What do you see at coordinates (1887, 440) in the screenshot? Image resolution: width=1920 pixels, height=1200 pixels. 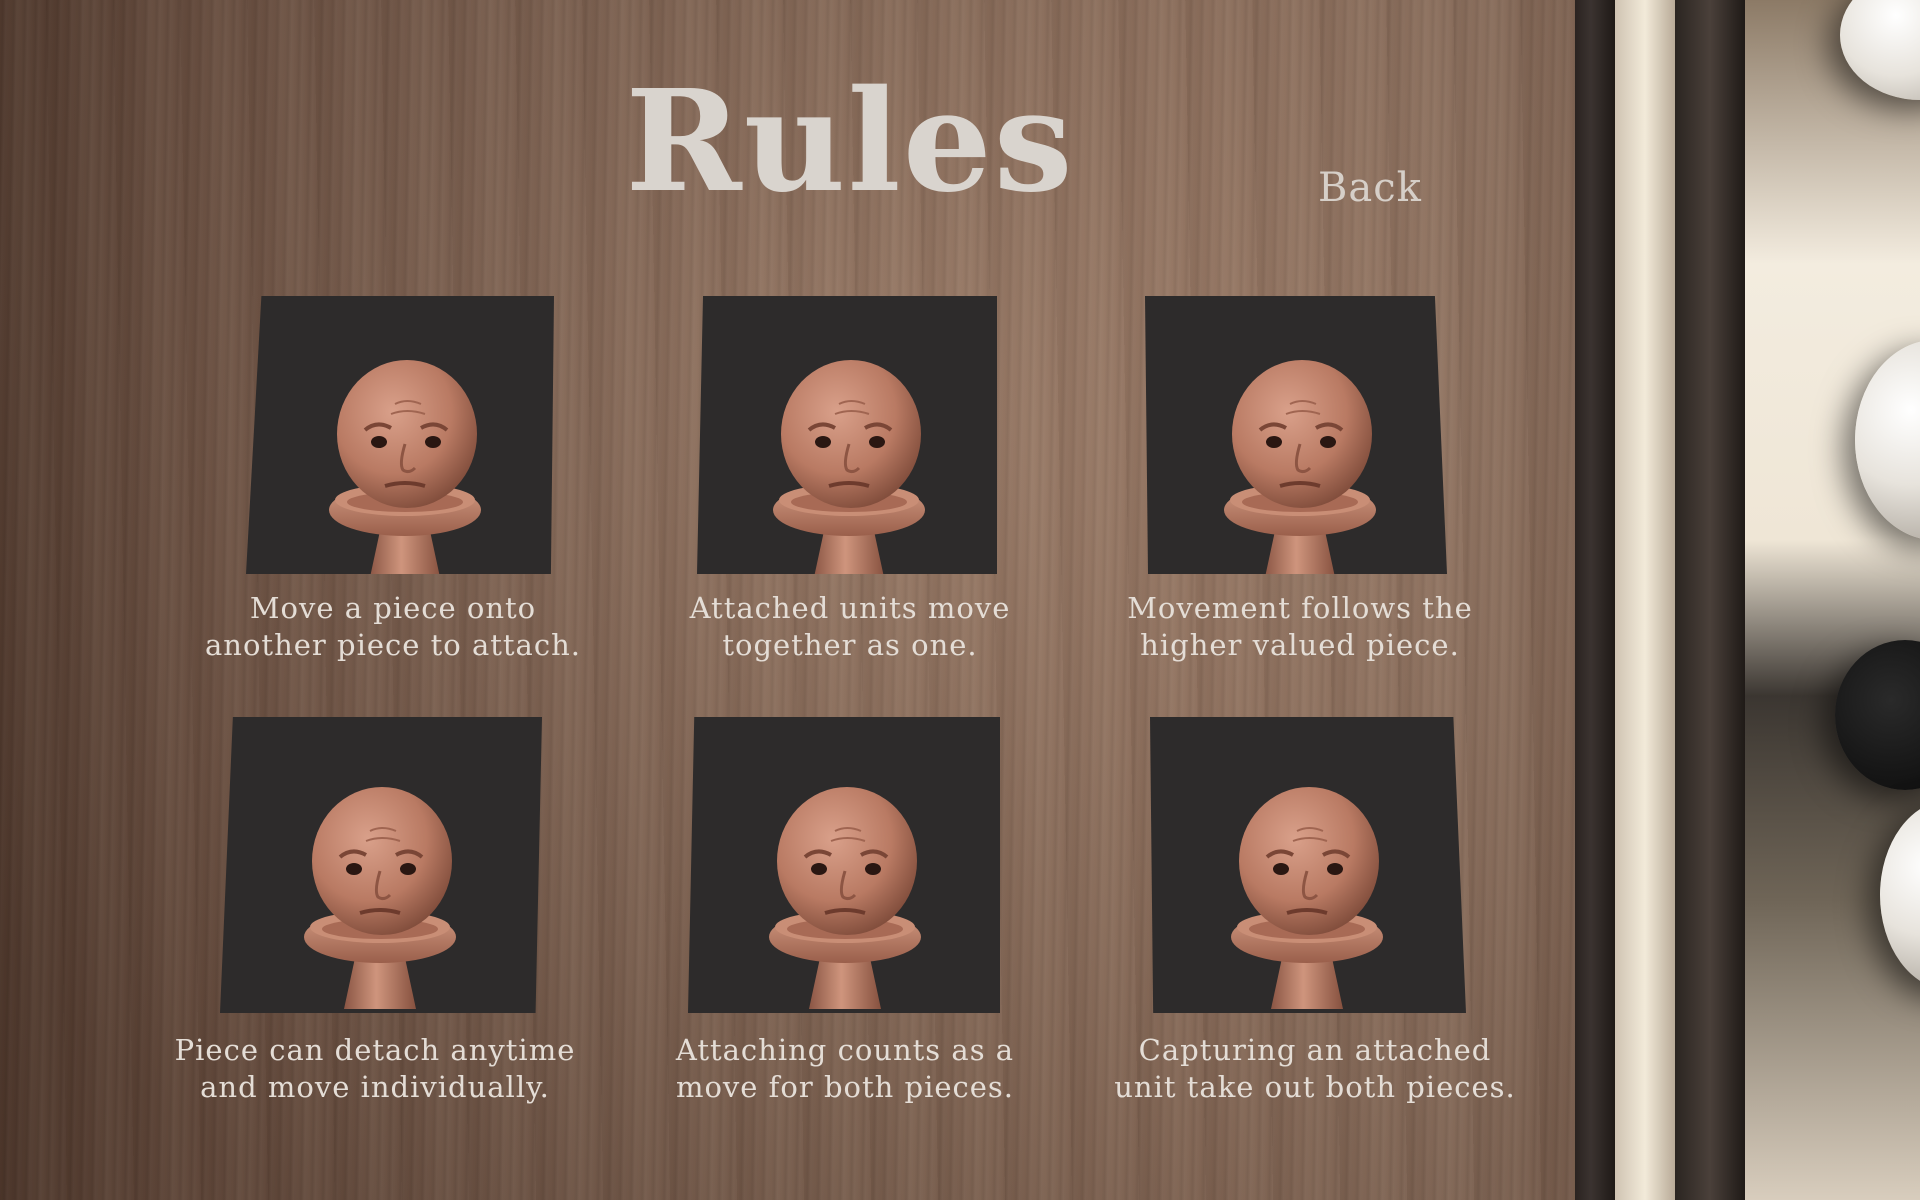 I see `white-piece-middle` at bounding box center [1887, 440].